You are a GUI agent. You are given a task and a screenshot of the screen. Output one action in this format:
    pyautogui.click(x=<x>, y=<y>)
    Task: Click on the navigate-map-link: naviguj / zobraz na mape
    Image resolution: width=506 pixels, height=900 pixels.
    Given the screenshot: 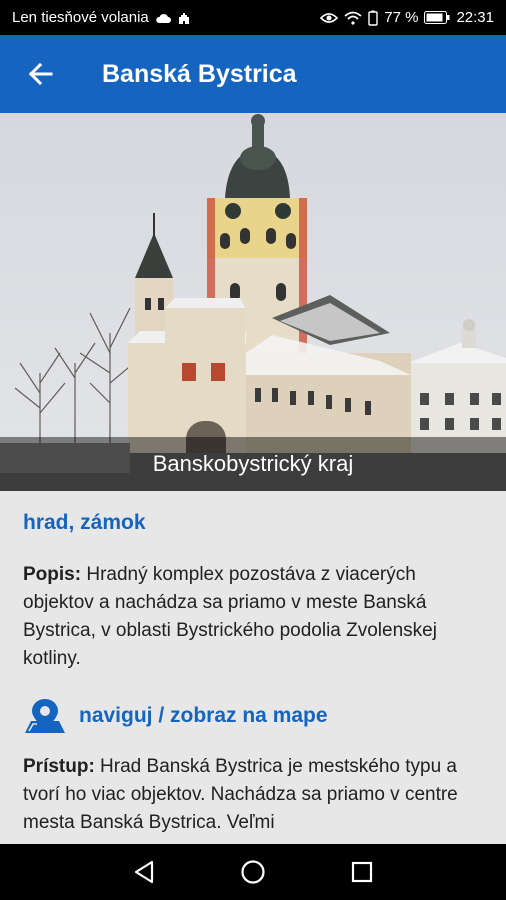 What is the action you would take?
    pyautogui.click(x=253, y=716)
    